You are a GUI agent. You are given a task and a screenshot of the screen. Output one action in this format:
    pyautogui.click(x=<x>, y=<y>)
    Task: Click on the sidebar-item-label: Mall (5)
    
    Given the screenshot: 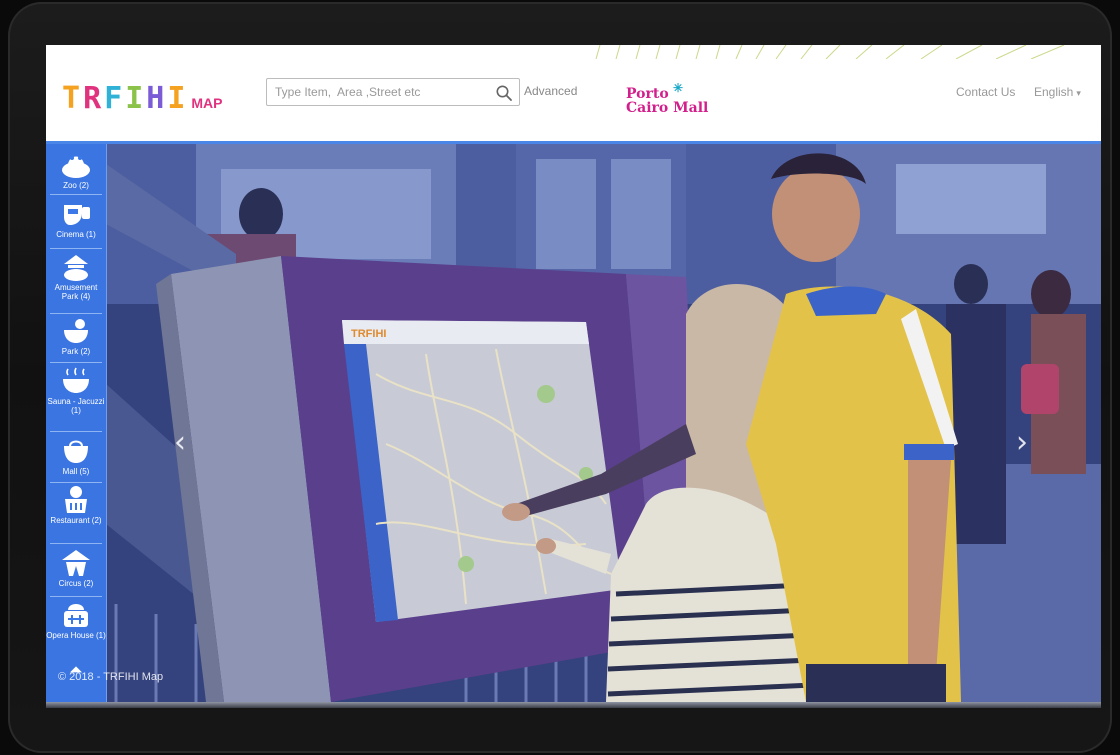 What is the action you would take?
    pyautogui.click(x=76, y=471)
    